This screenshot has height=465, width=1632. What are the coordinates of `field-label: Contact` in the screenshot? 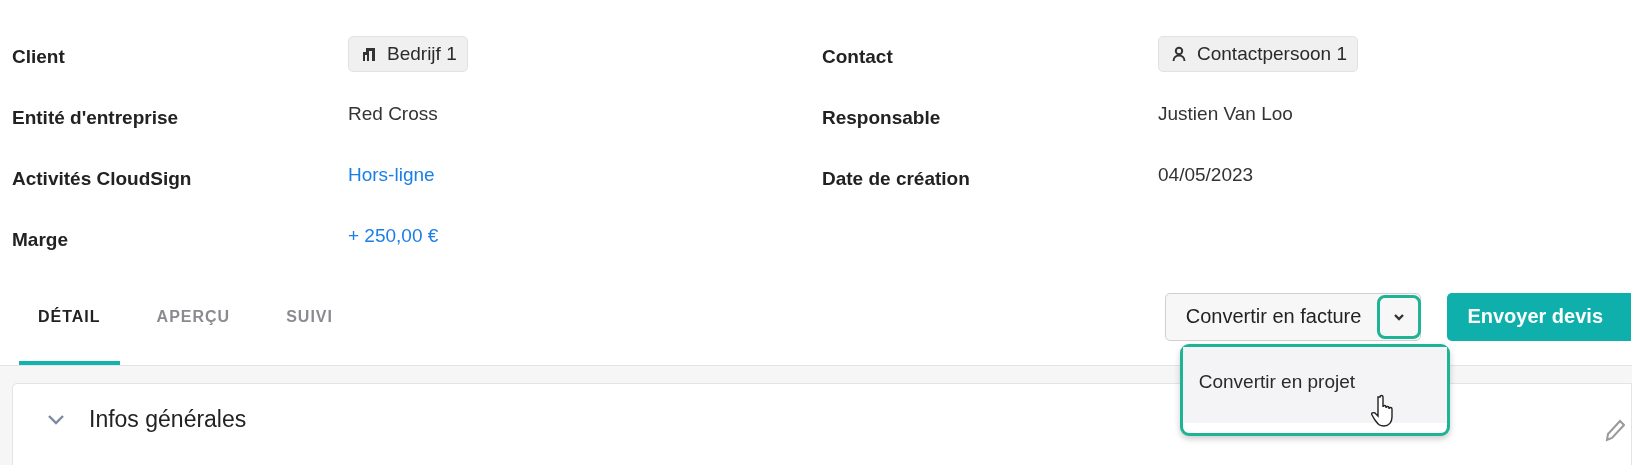 It's located at (858, 56).